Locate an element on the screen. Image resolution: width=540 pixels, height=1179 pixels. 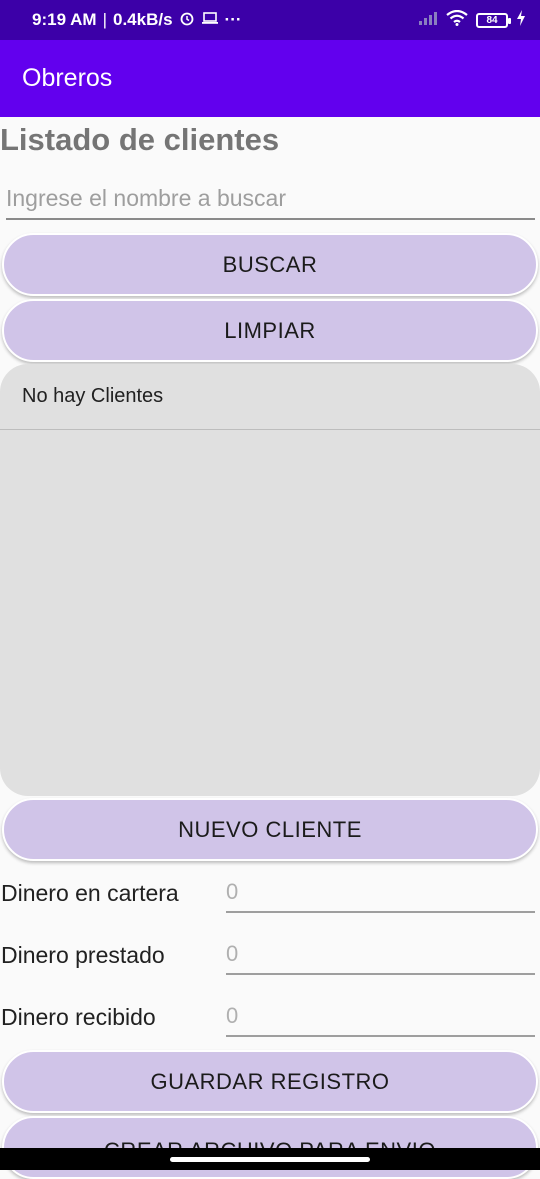
received-field is located at coordinates (380, 1017).